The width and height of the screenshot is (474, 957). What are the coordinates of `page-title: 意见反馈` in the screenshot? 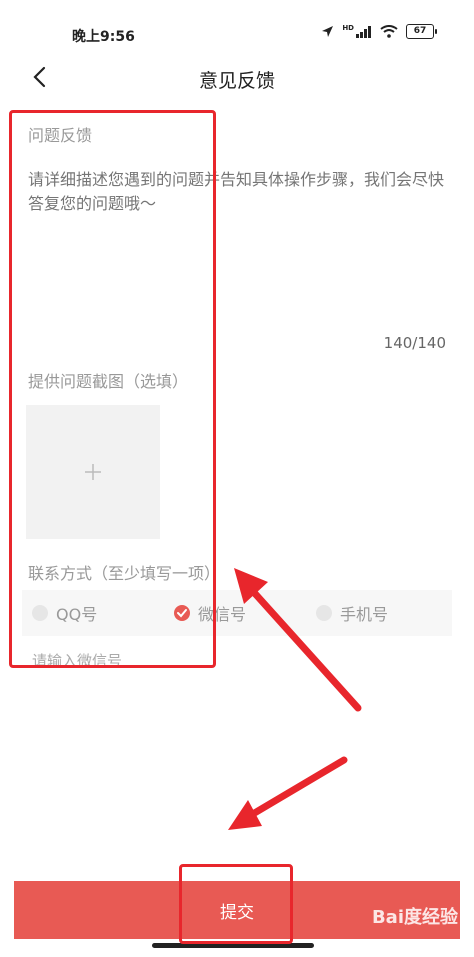 It's located at (236, 81).